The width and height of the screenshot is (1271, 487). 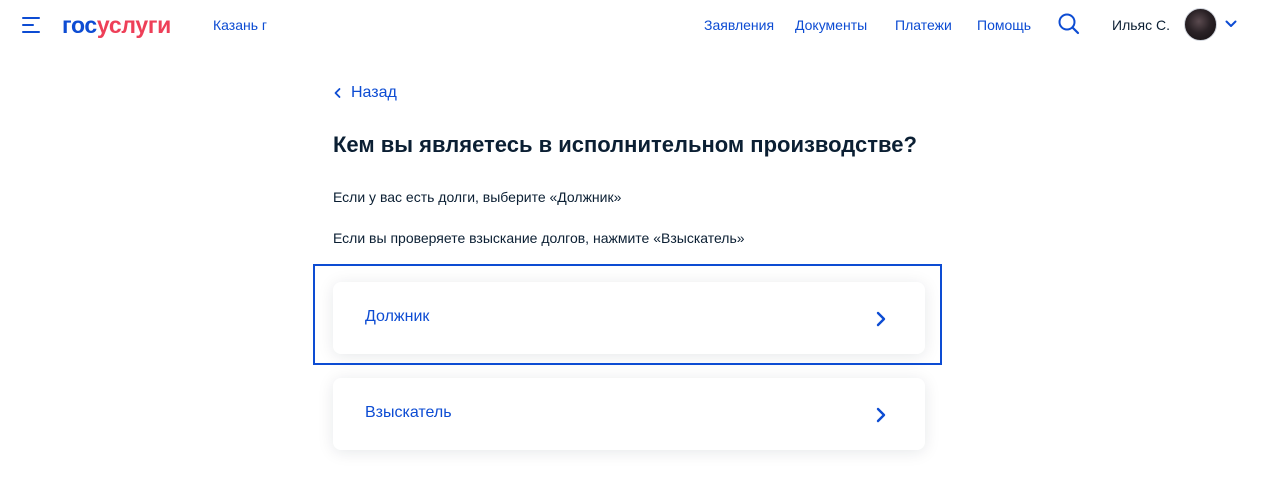 I want to click on location-selector: Казань г, so click(x=240, y=25).